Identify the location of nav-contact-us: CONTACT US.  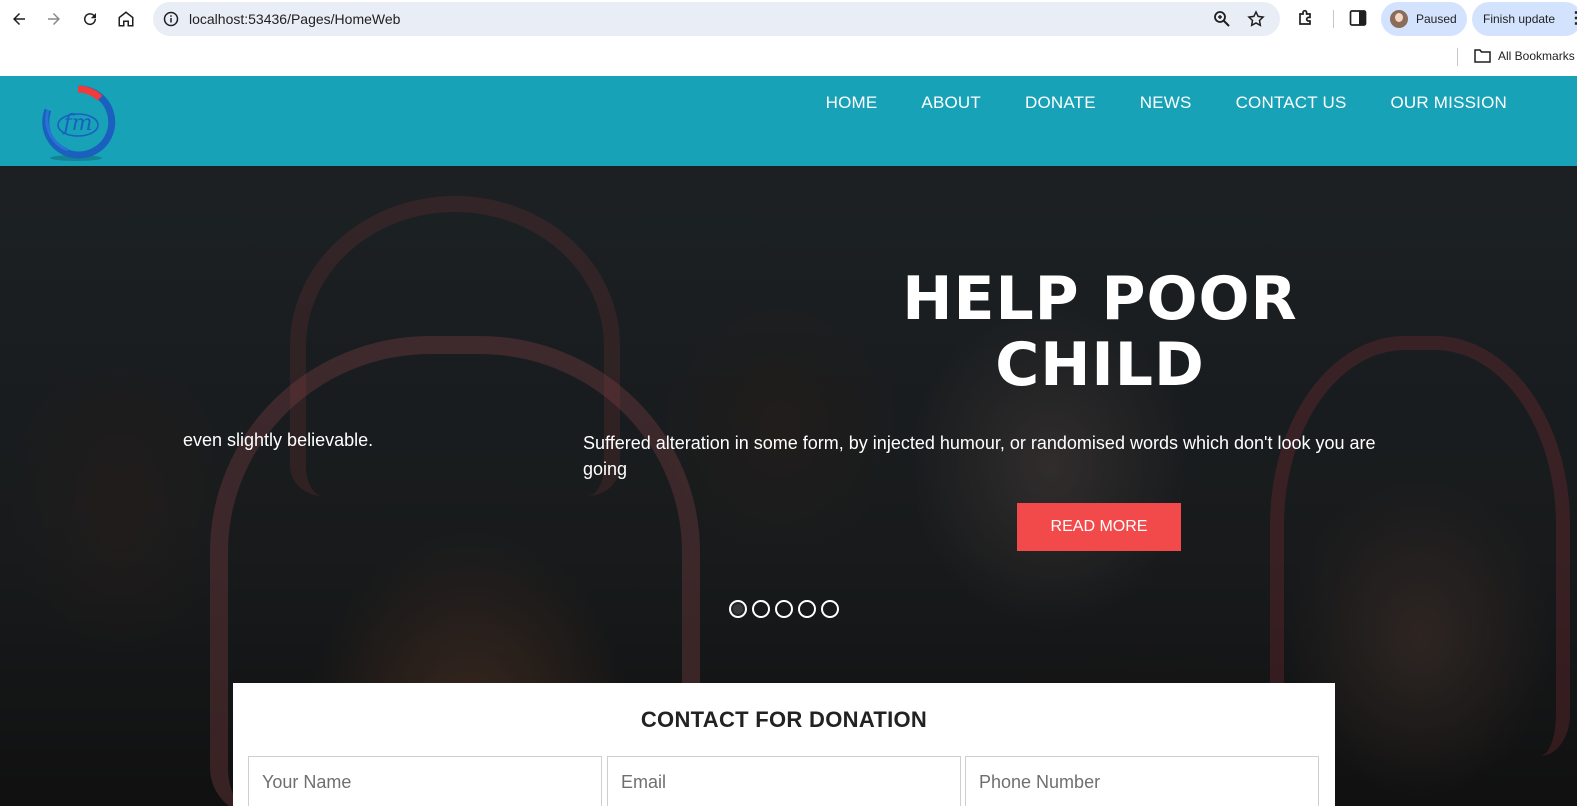
(1291, 103).